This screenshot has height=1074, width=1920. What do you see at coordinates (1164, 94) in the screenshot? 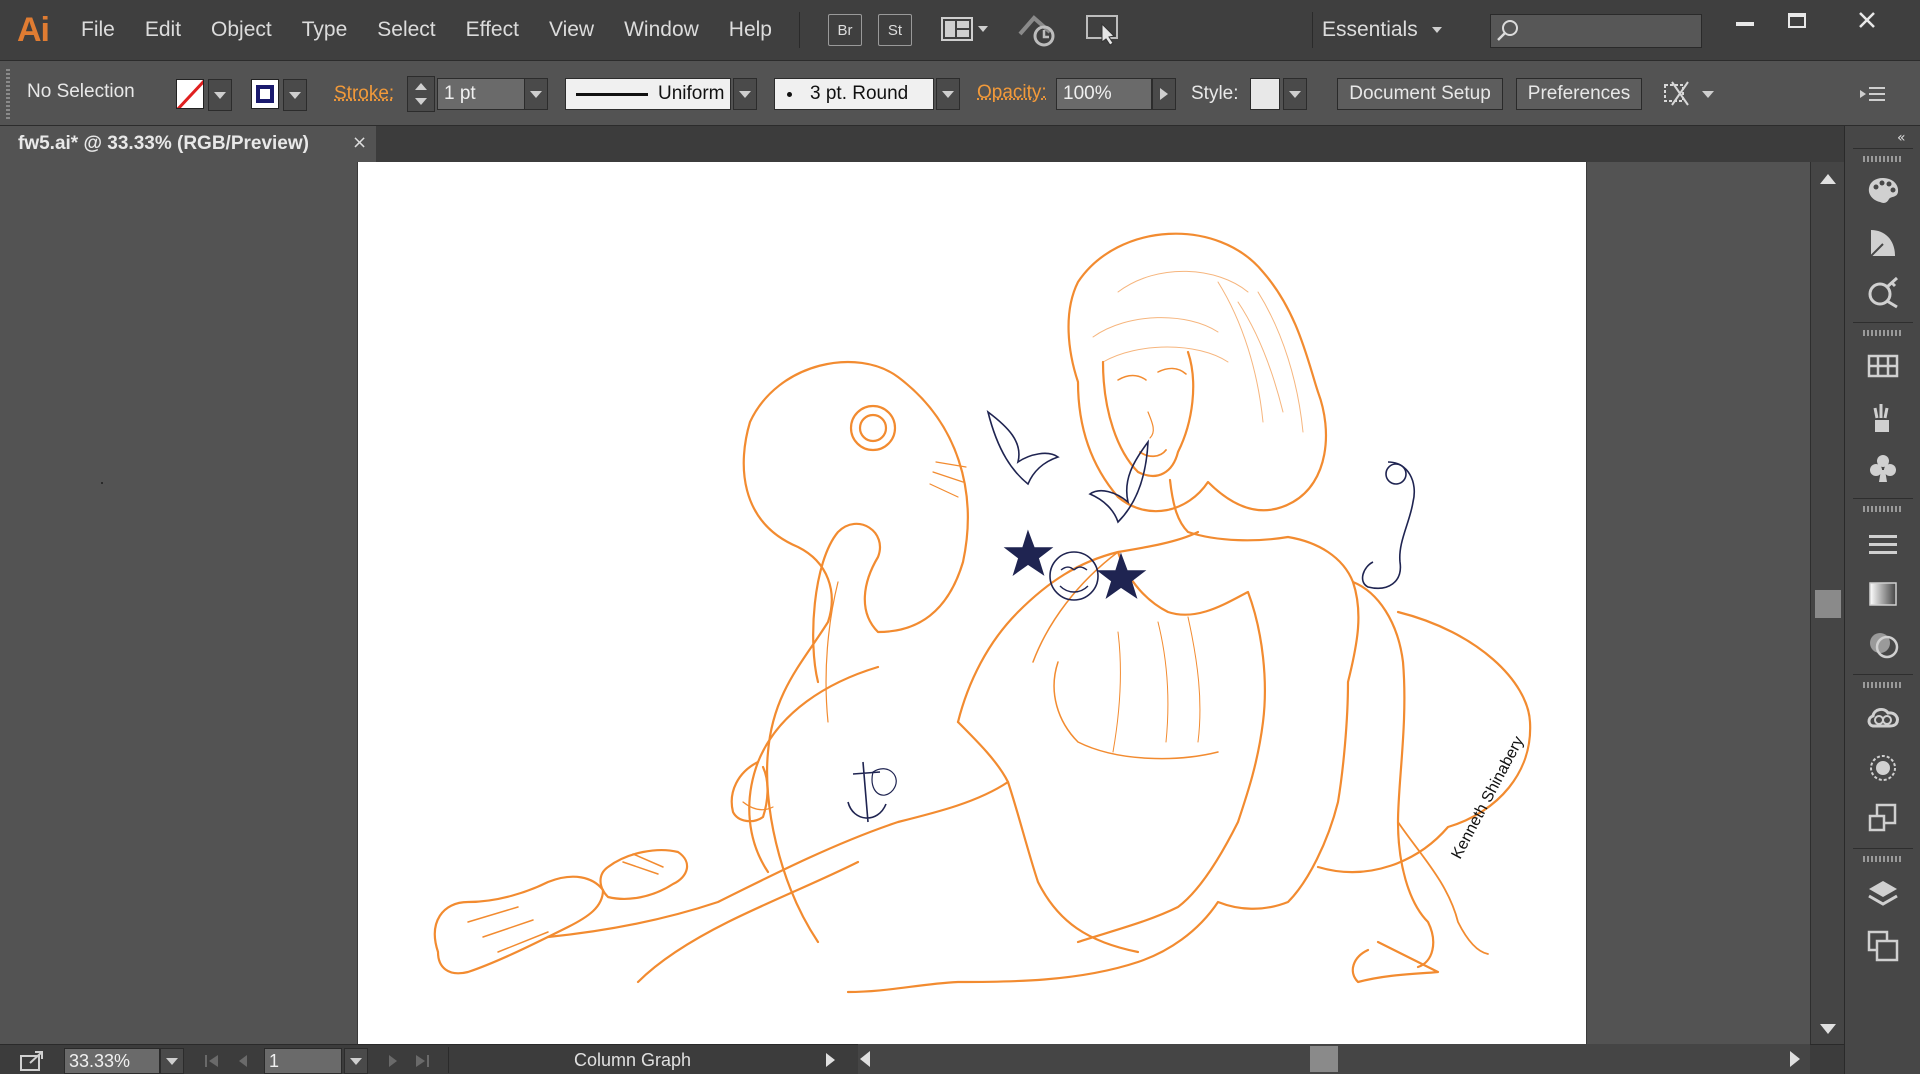
I see `opacity-slider-button` at bounding box center [1164, 94].